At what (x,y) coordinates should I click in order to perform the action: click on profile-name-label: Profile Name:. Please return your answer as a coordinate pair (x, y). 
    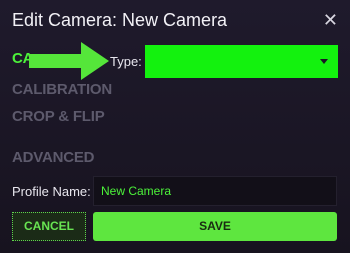
    Looking at the image, I should click on (51, 191).